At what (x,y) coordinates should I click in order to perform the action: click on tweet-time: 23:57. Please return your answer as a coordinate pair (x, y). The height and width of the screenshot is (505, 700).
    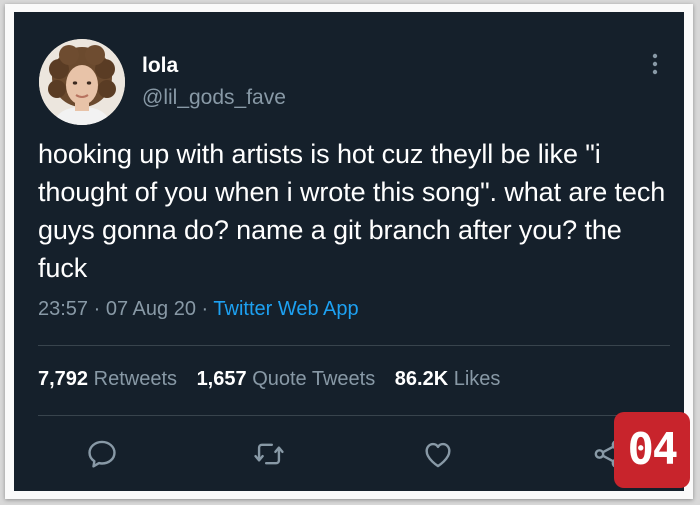
    Looking at the image, I should click on (63, 309).